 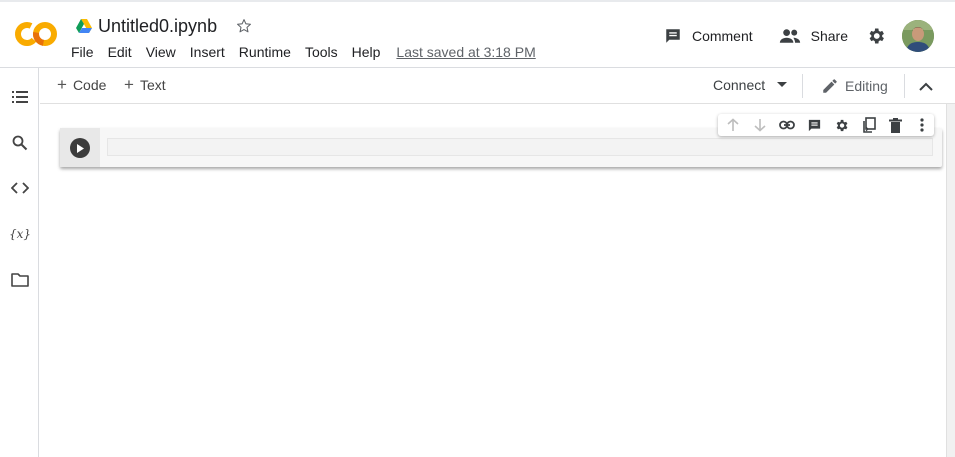 I want to click on chevron-up-icon, so click(x=926, y=86).